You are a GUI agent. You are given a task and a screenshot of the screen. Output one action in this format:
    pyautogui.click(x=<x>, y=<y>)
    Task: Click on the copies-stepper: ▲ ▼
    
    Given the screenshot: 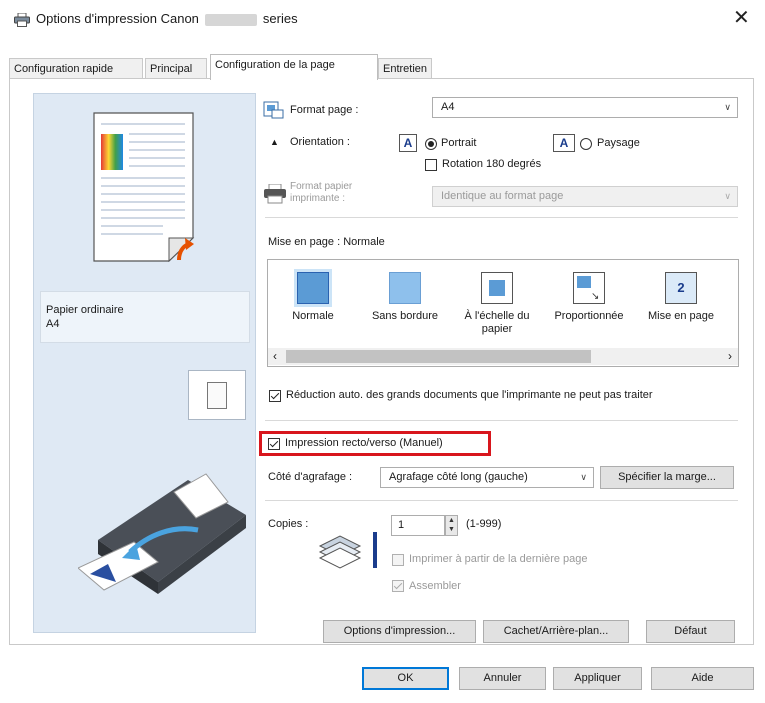 What is the action you would take?
    pyautogui.click(x=451, y=525)
    